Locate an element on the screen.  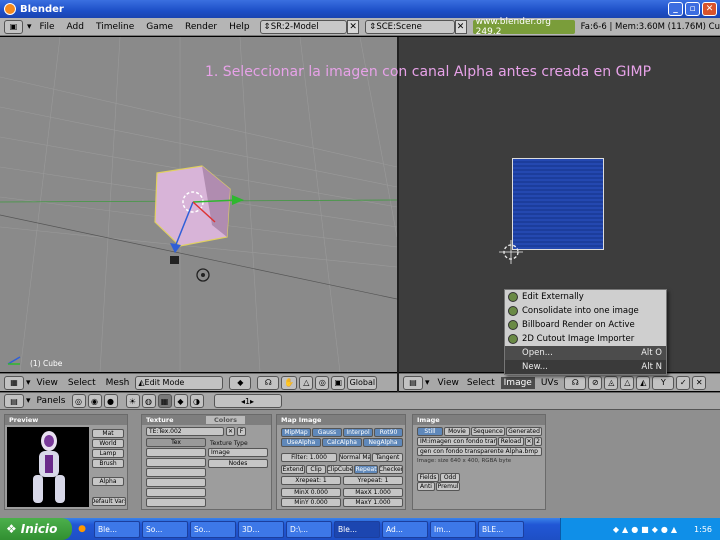
texture-subcontext-icon: ▦ is located at coordinates (164, 401).